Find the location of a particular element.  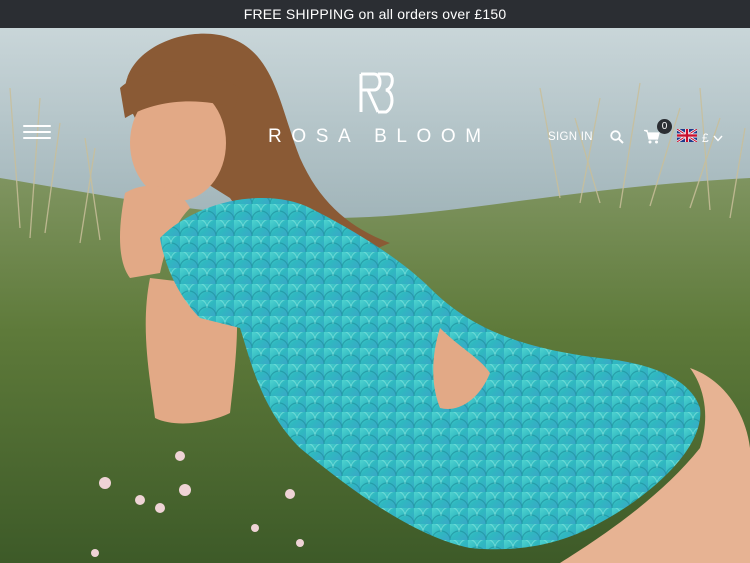

brand-name: ROSA BLOOM is located at coordinates (379, 136).